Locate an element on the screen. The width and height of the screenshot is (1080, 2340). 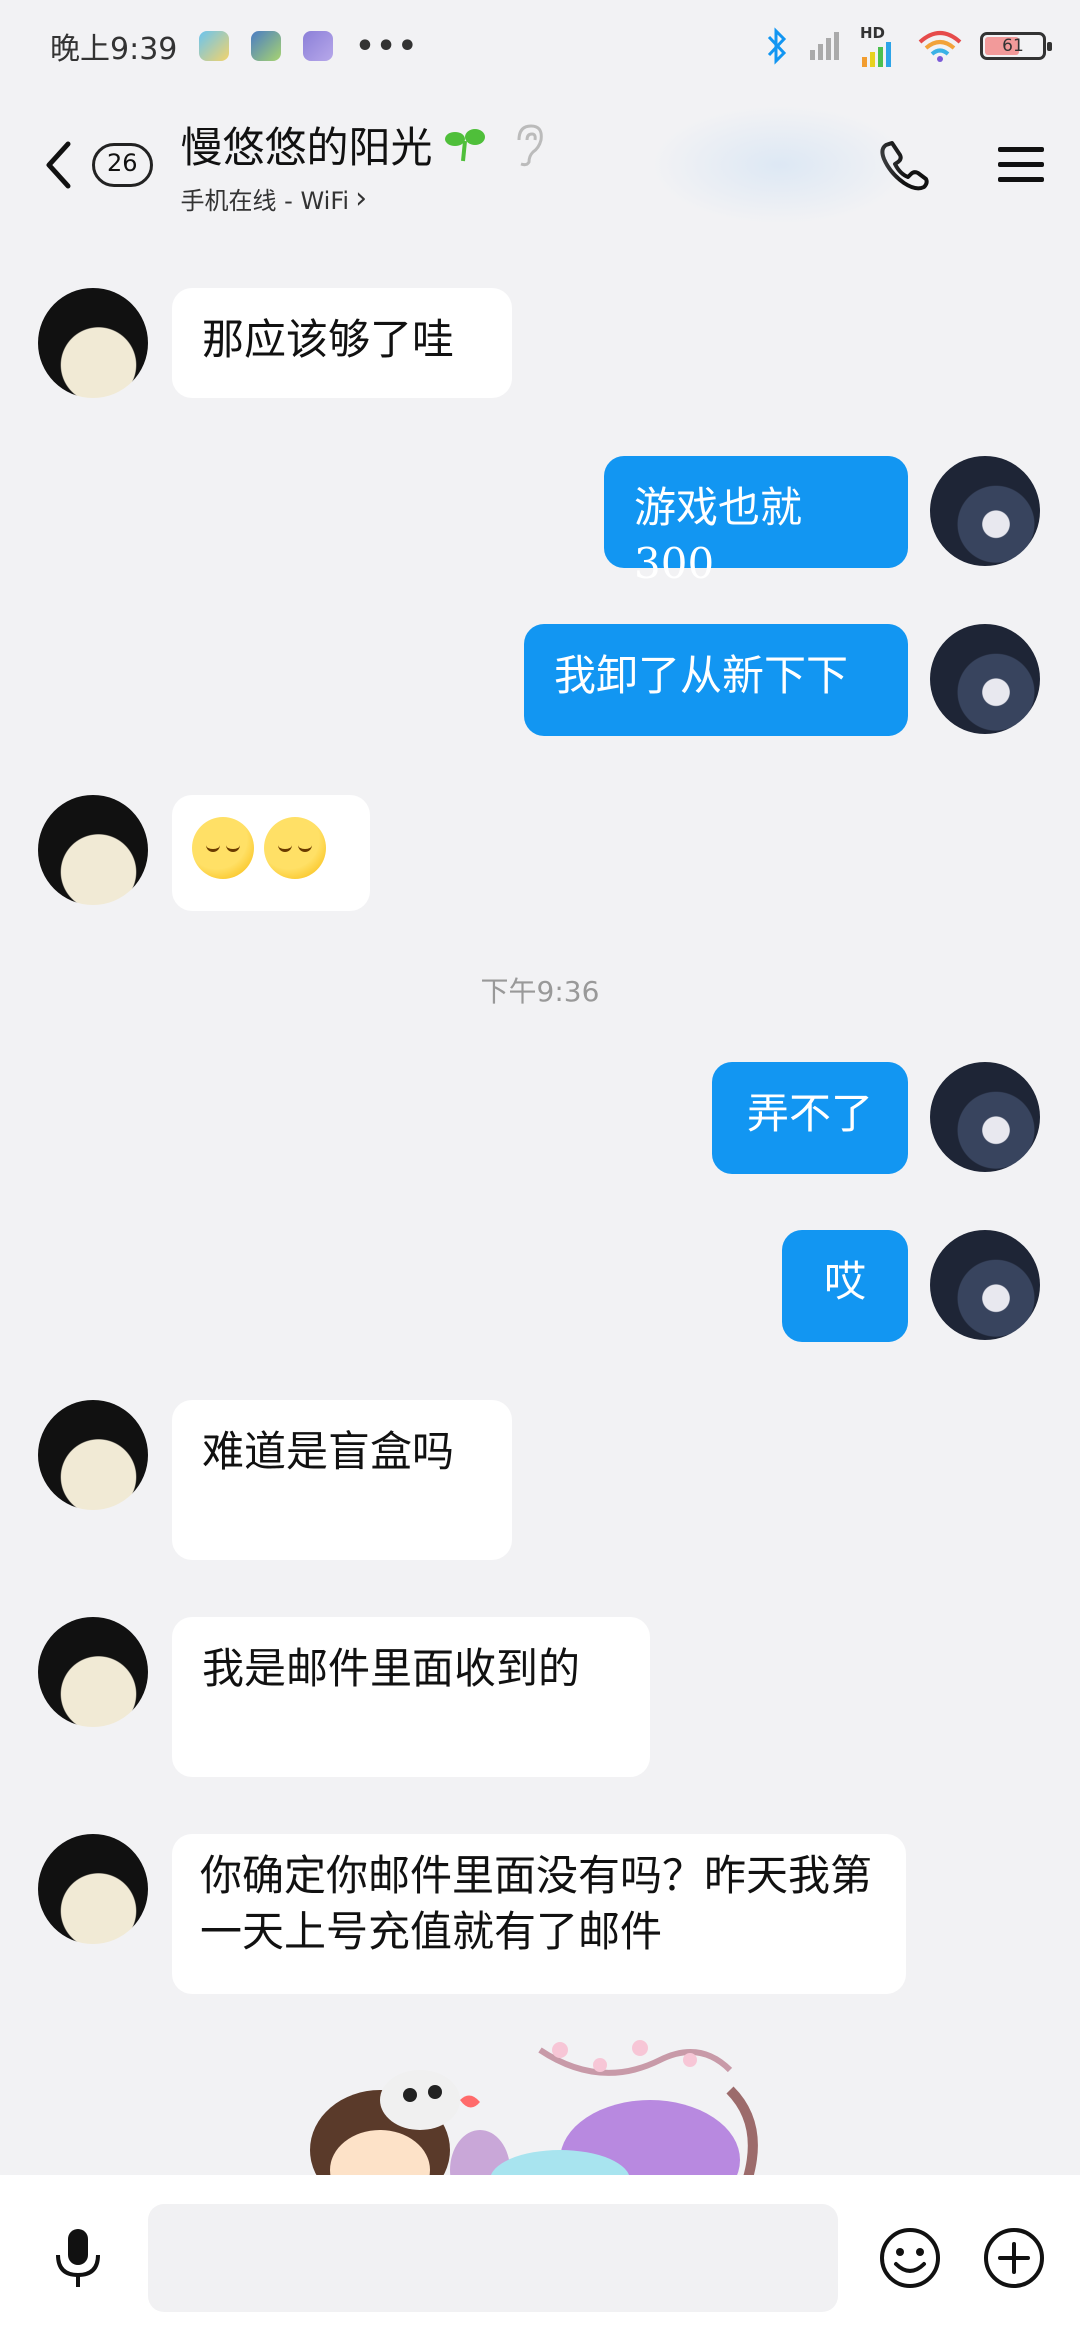
input-bar is located at coordinates (540, 2257).